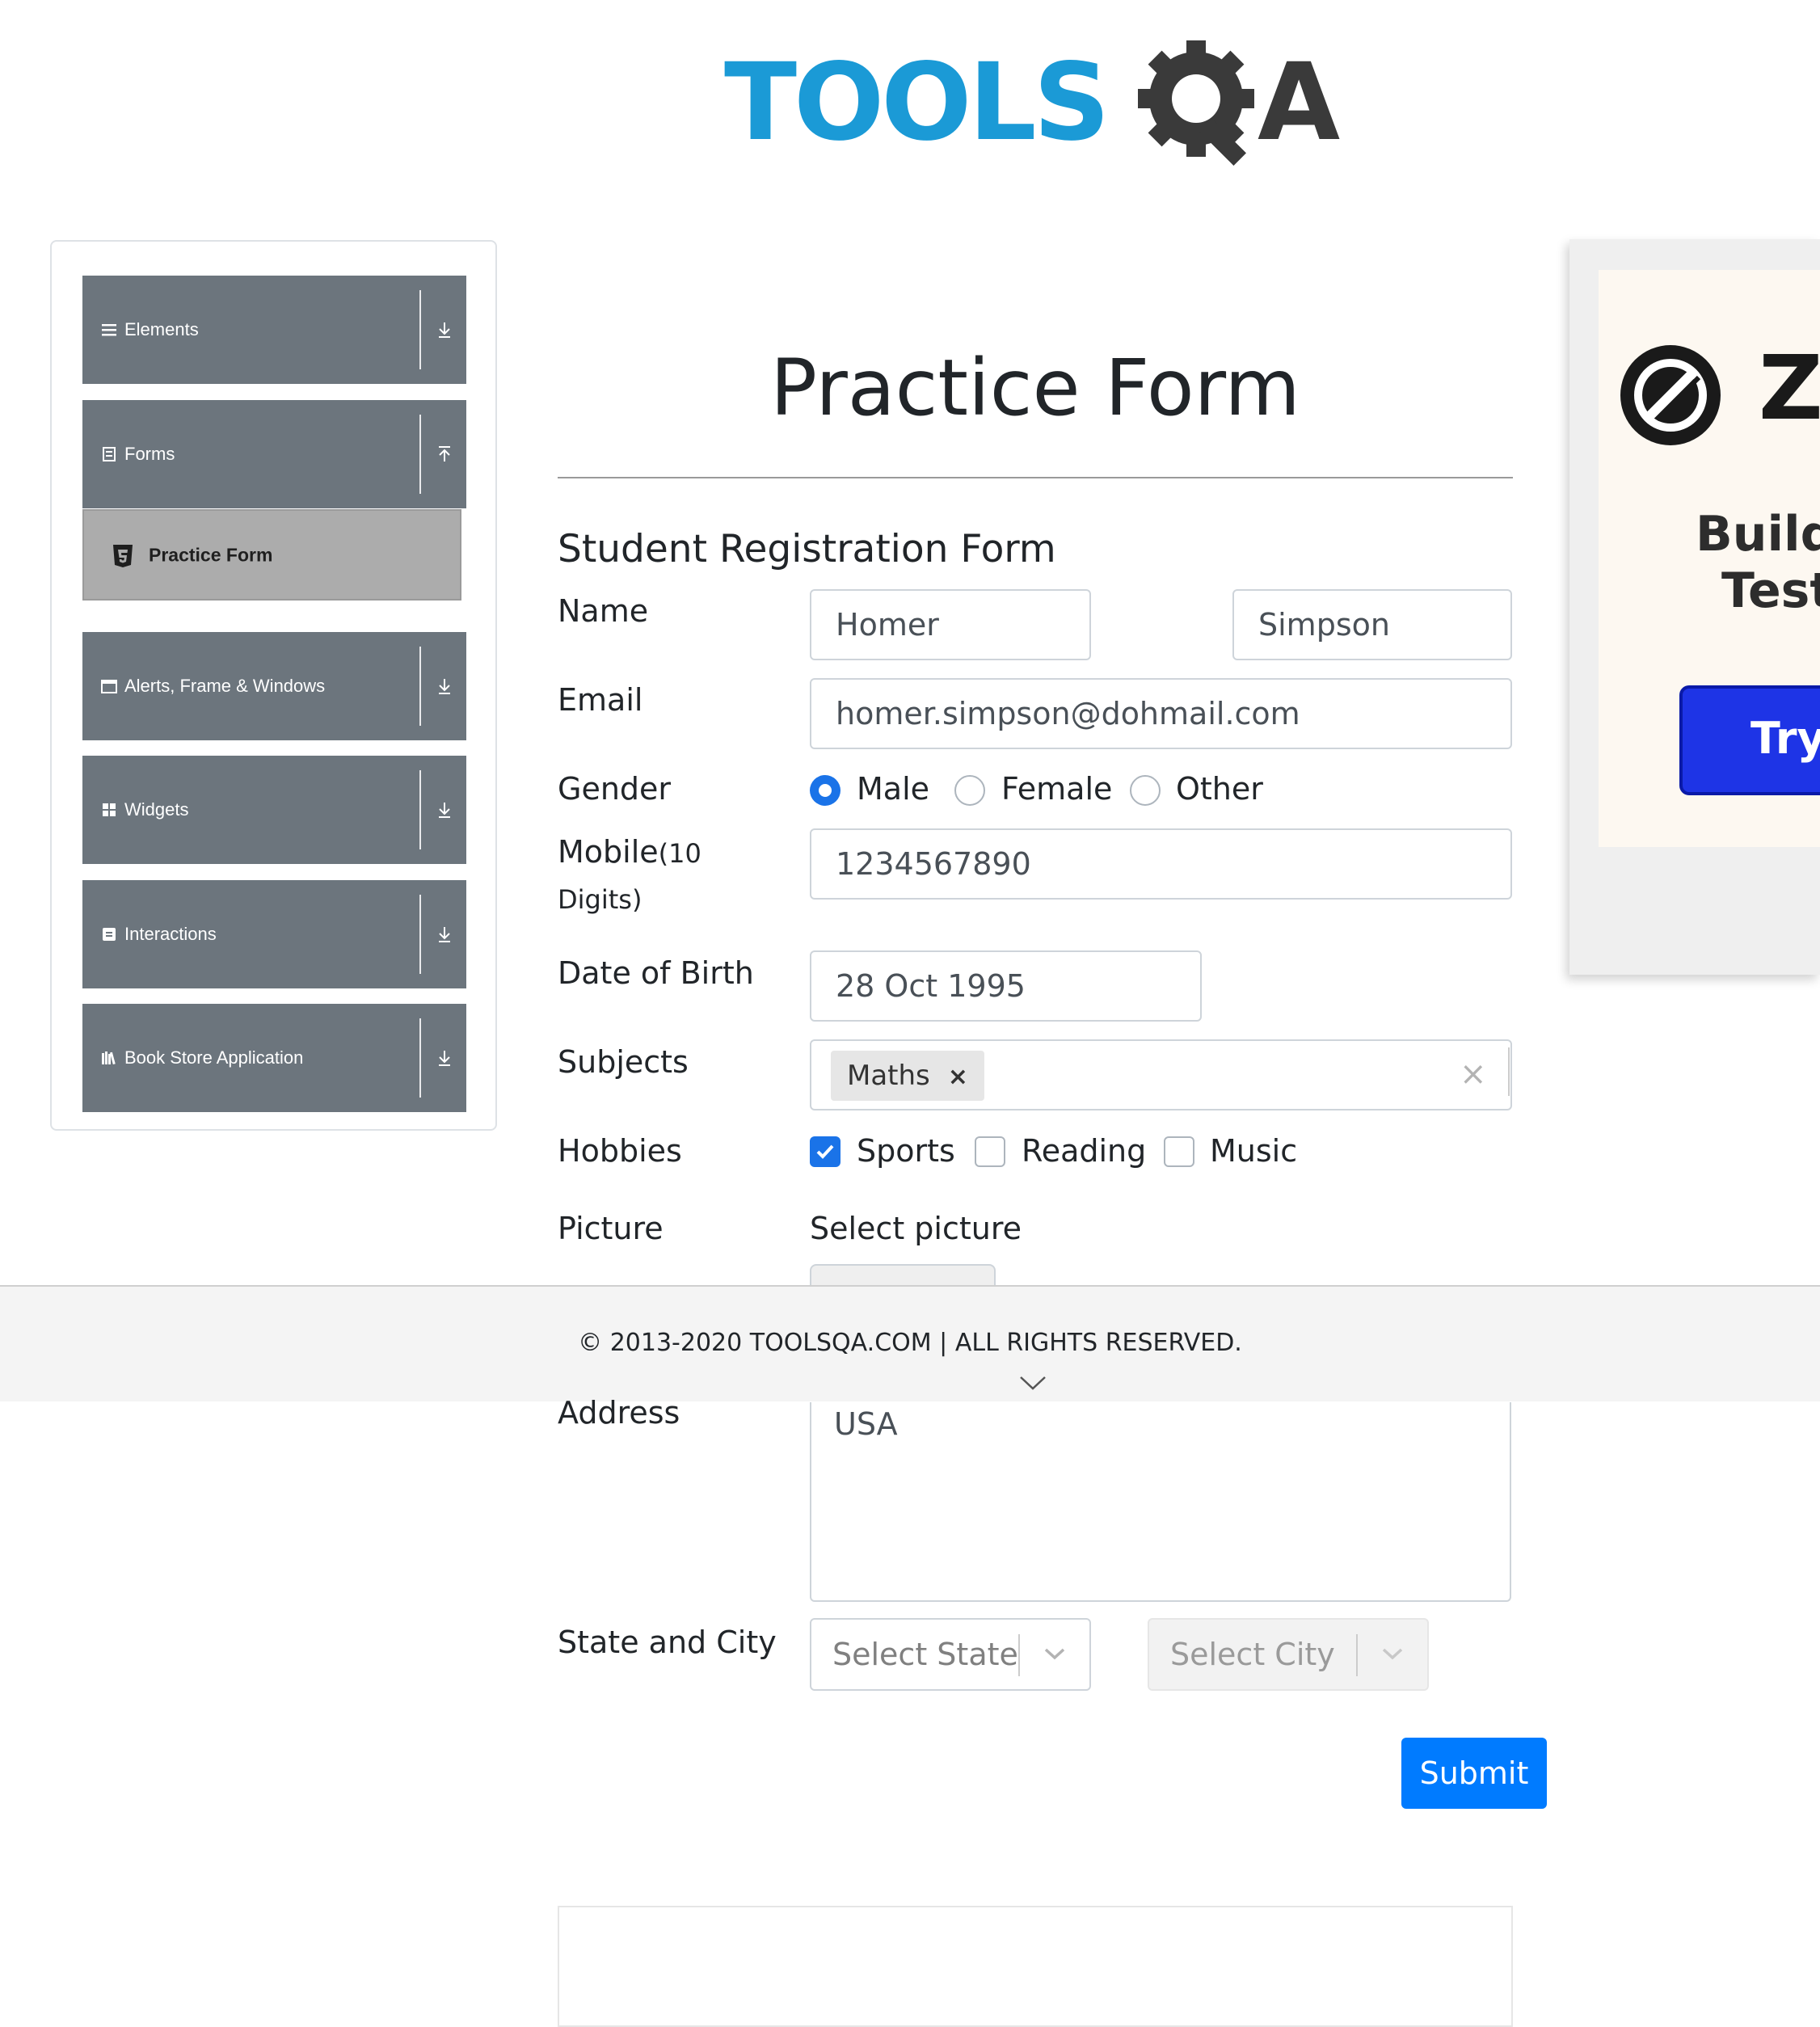 Image resolution: width=1820 pixels, height=2027 pixels. Describe the element at coordinates (161, 329) in the screenshot. I see `sidebar-group-label: Elements` at that location.